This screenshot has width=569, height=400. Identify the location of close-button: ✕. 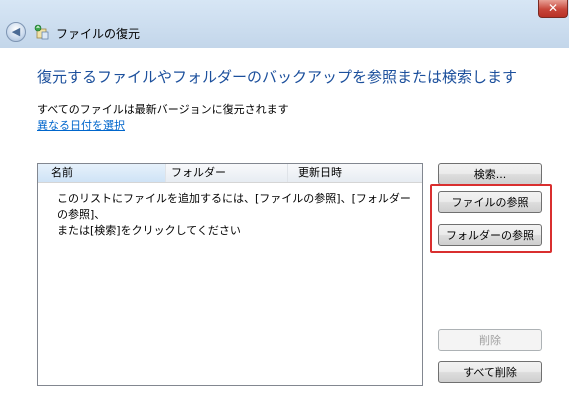
(553, 9).